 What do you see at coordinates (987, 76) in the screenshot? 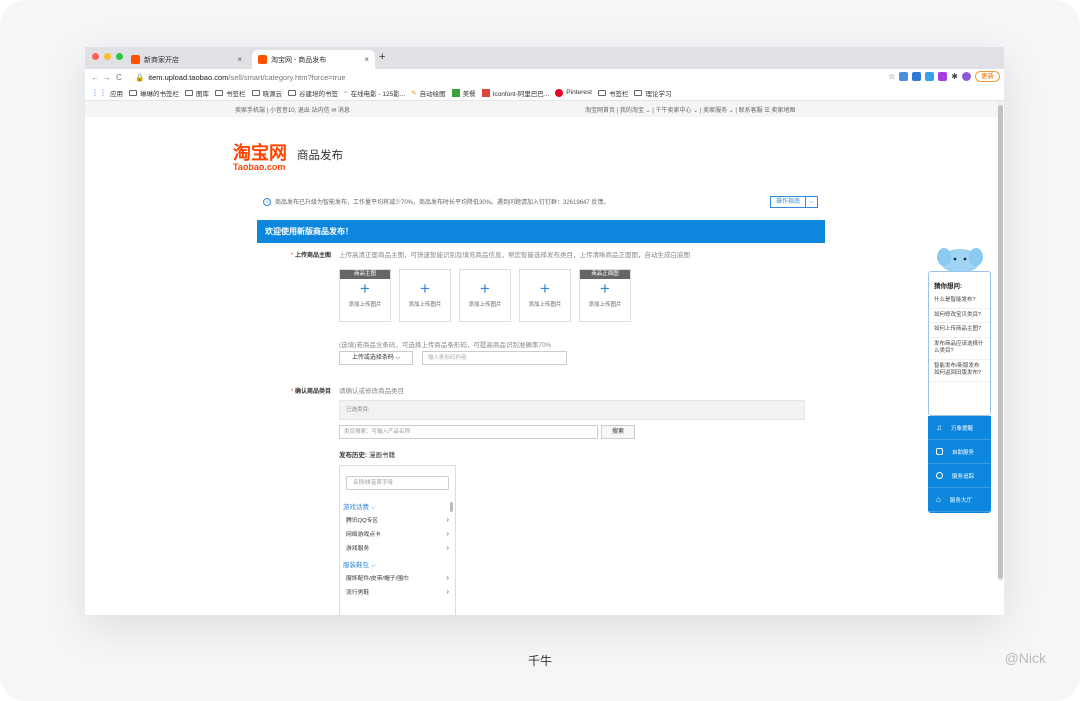
I see `update-button: 更新` at bounding box center [987, 76].